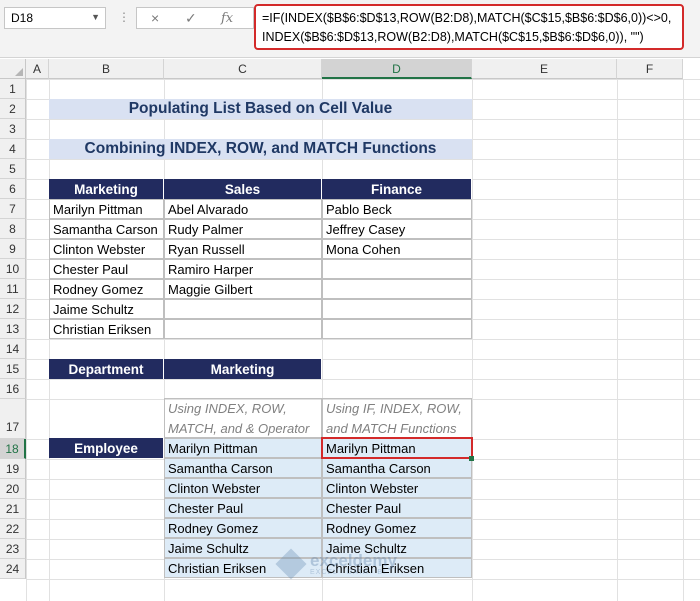  Describe the element at coordinates (13, 419) in the screenshot. I see `row-header-17: 17` at that location.